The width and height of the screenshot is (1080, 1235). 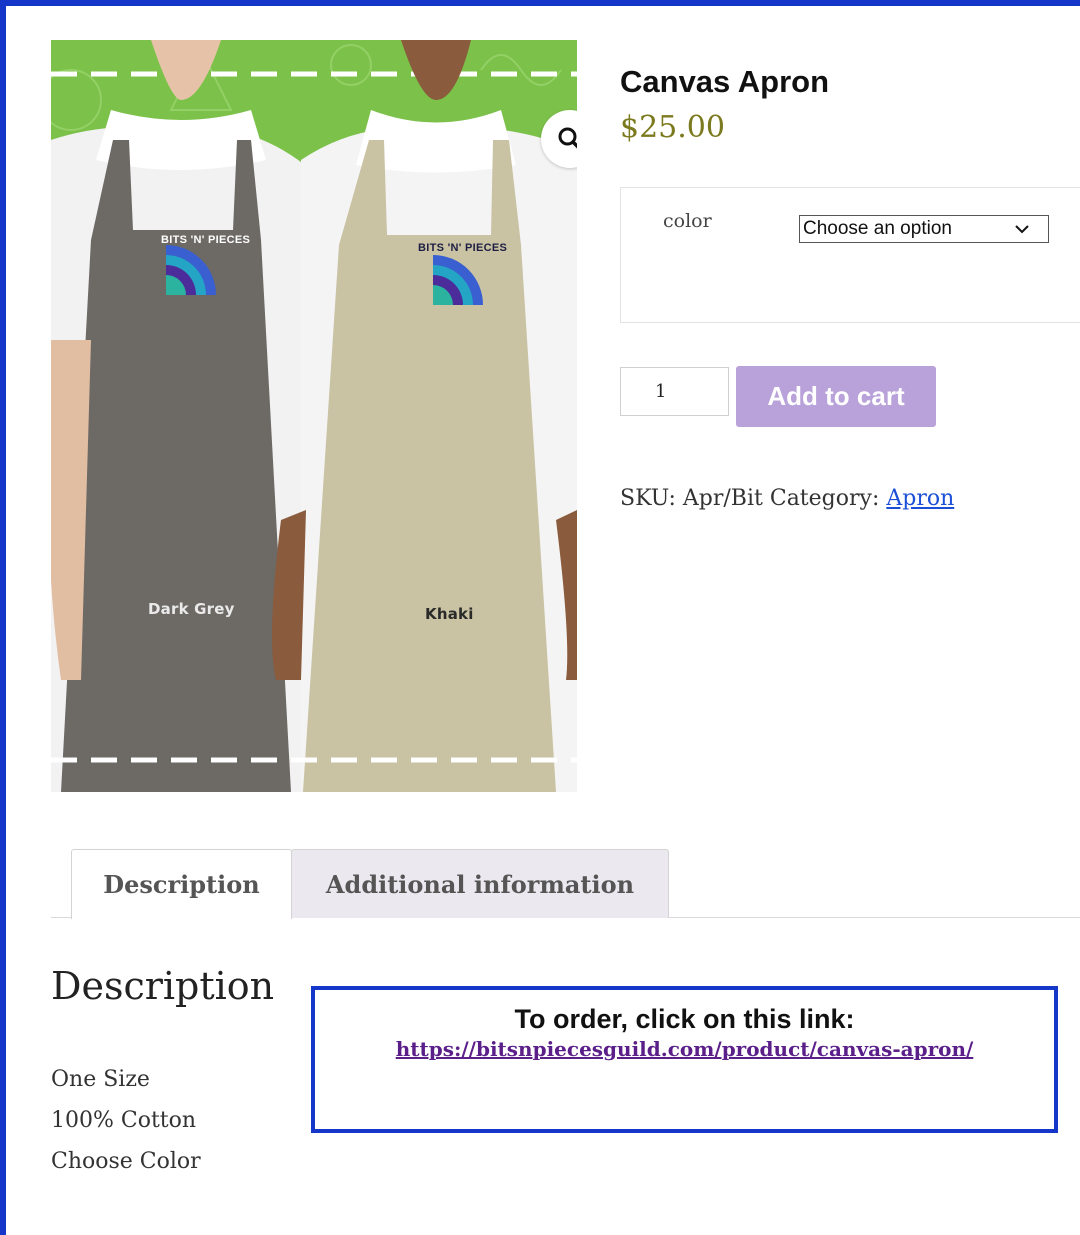 What do you see at coordinates (722, 498) in the screenshot?
I see `sku-value: Apr/Bit` at bounding box center [722, 498].